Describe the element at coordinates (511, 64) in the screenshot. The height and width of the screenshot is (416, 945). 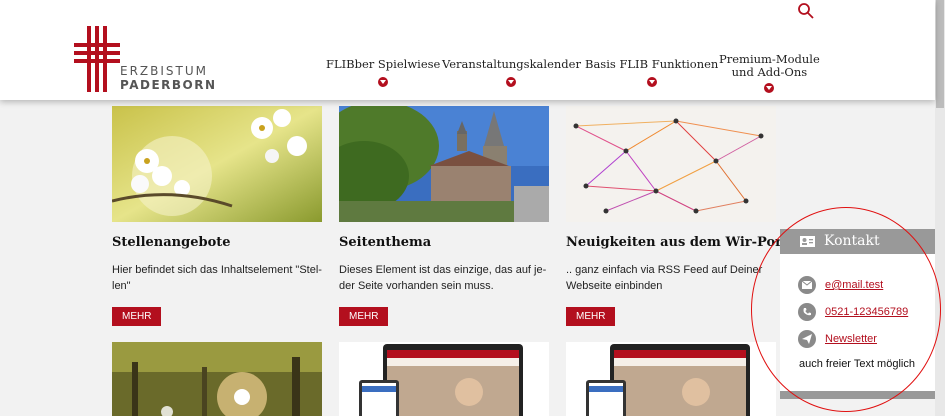
I see `nav-label: Veranstaltungskalender` at that location.